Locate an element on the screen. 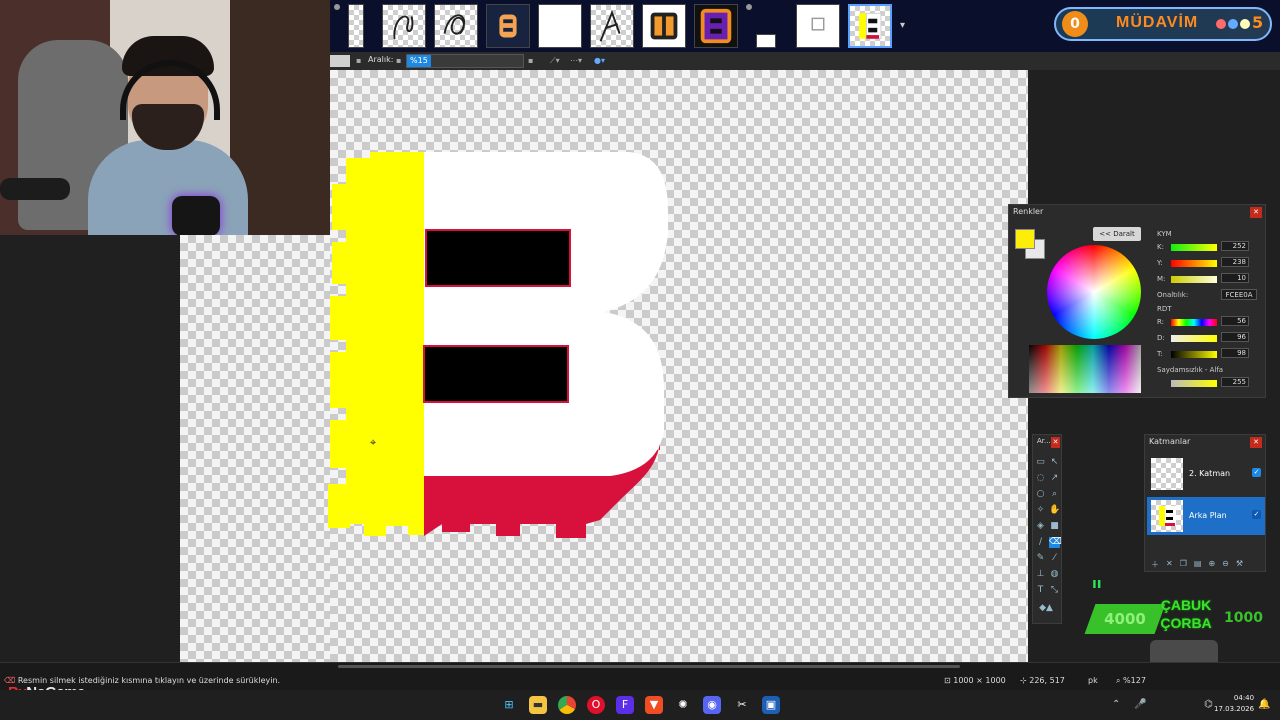  pencil-icon: ✎ is located at coordinates (1040, 558).